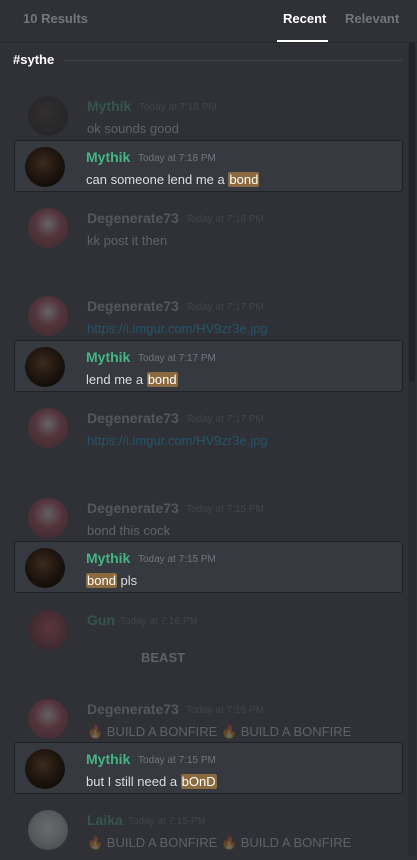 The width and height of the screenshot is (417, 860). What do you see at coordinates (233, 60) in the screenshot?
I see `channel-divider` at bounding box center [233, 60].